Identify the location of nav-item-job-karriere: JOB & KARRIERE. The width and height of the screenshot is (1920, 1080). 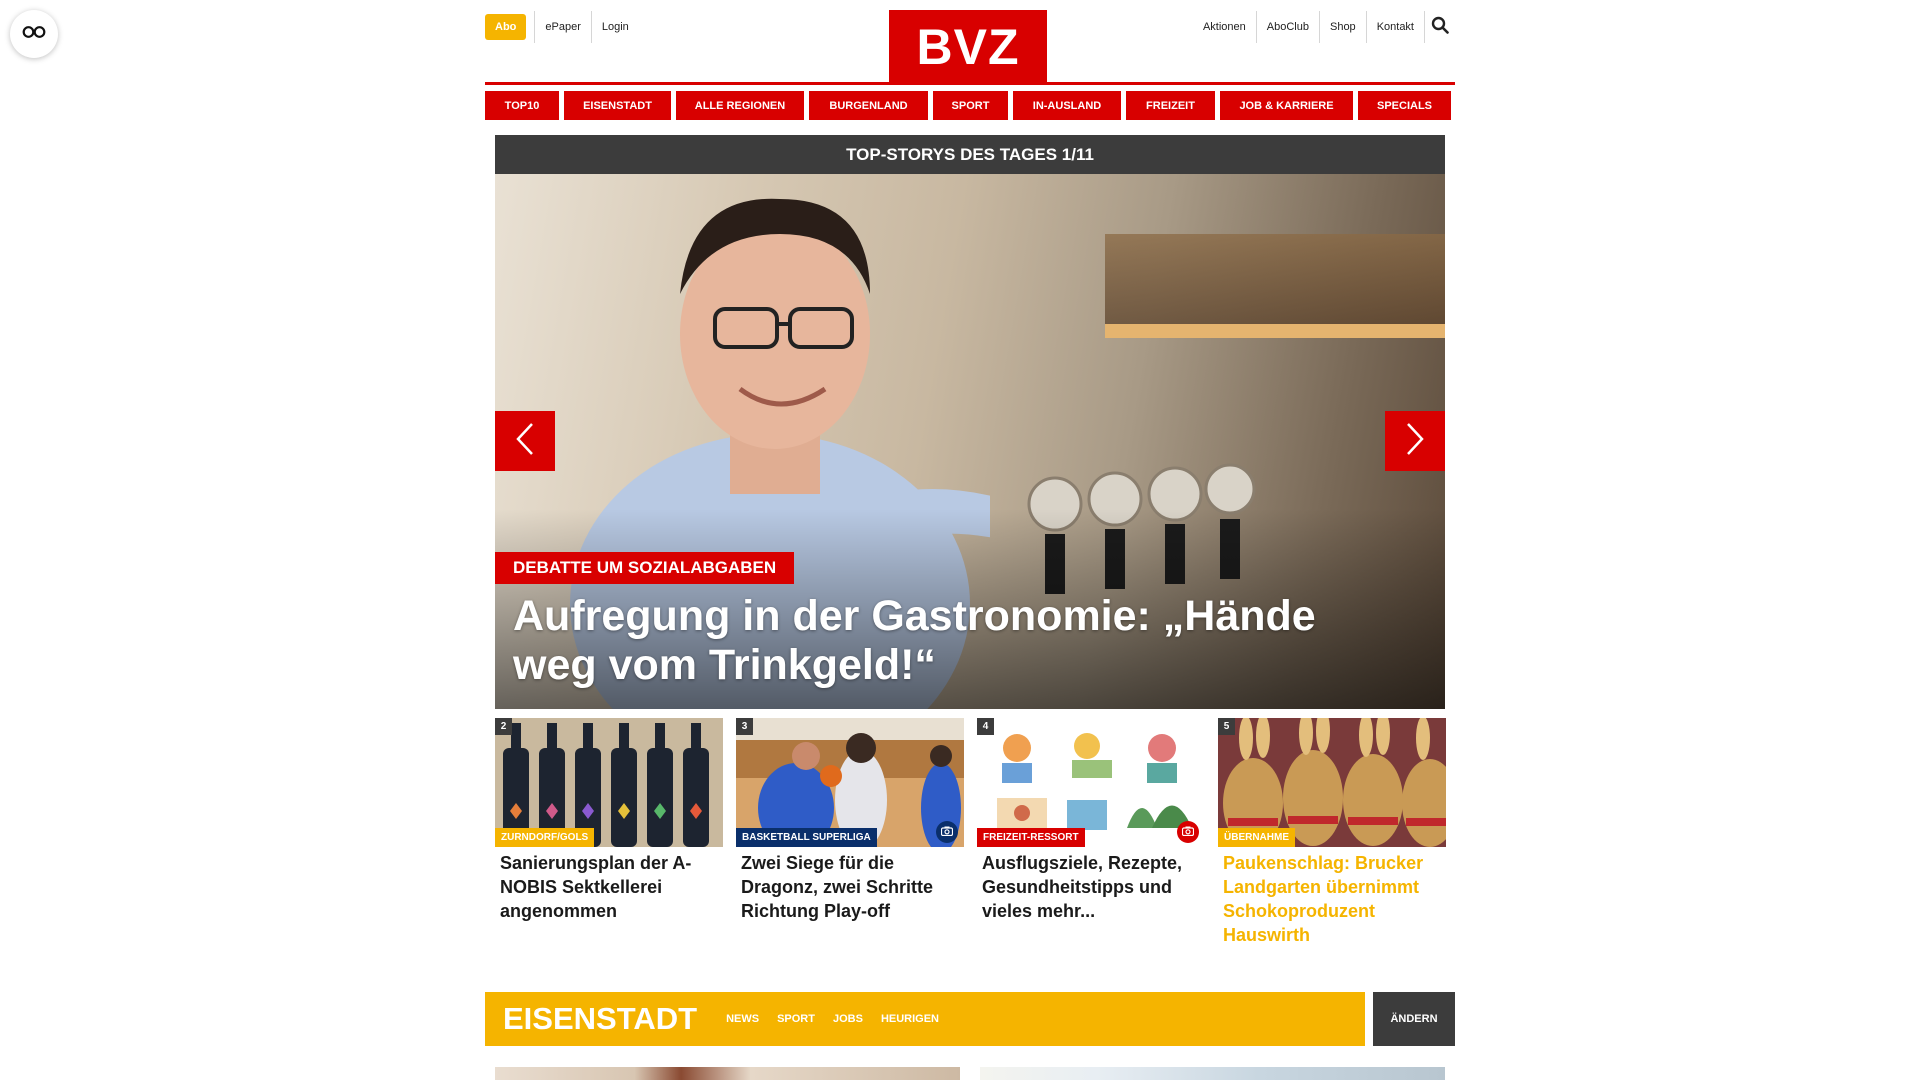
(1286, 105).